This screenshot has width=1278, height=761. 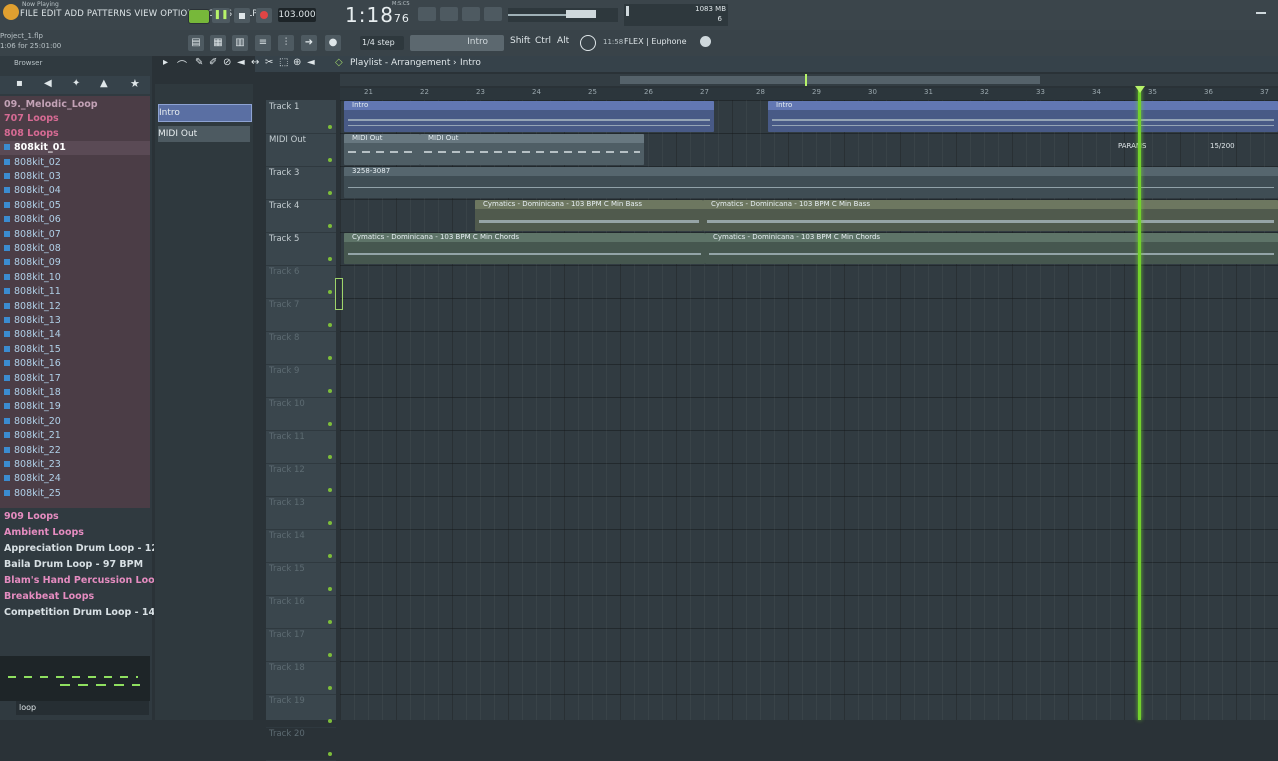 What do you see at coordinates (427, 14) in the screenshot?
I see `typing-keyboard-icon` at bounding box center [427, 14].